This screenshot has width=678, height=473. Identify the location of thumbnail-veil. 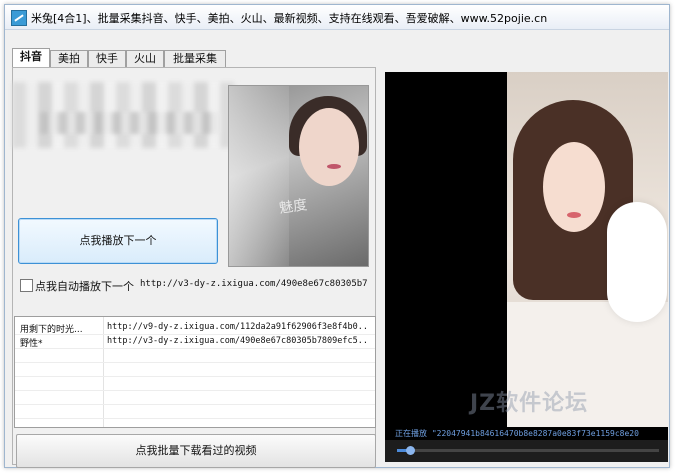
(259, 176).